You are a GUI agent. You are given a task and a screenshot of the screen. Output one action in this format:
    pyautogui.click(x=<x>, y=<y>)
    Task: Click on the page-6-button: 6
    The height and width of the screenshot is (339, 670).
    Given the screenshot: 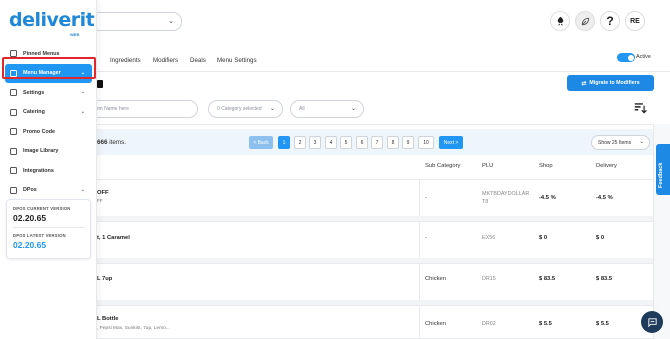 What is the action you would take?
    pyautogui.click(x=362, y=142)
    